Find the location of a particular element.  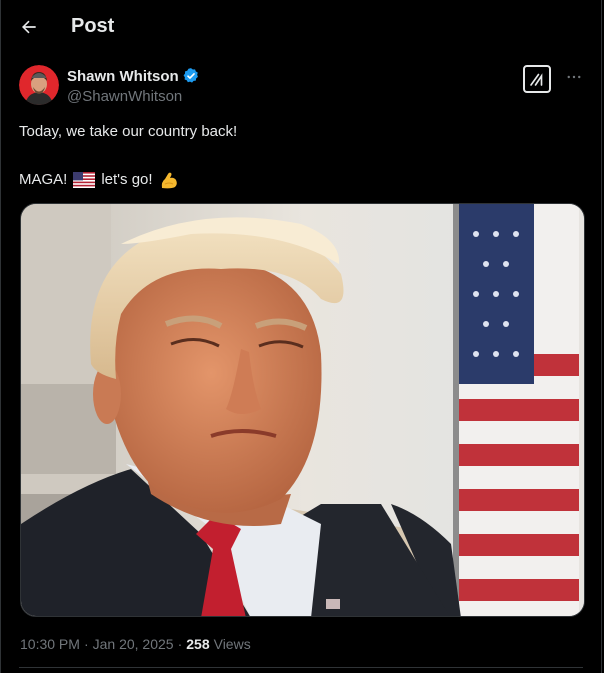

grok-button is located at coordinates (537, 79).